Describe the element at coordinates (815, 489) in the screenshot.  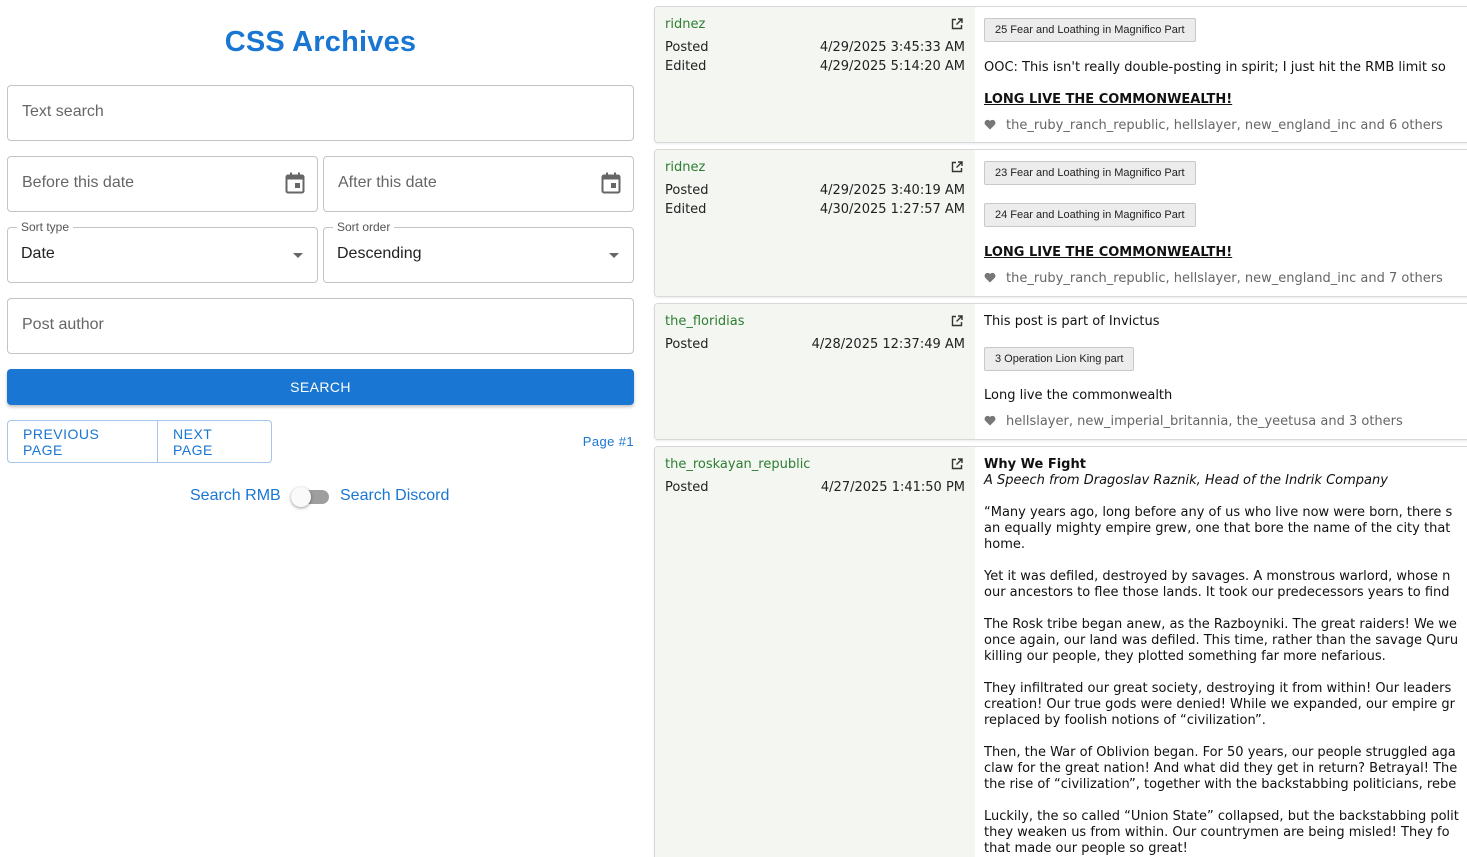
I see `posted-row: Posted 4/27/2025 1:41:50 PM` at that location.